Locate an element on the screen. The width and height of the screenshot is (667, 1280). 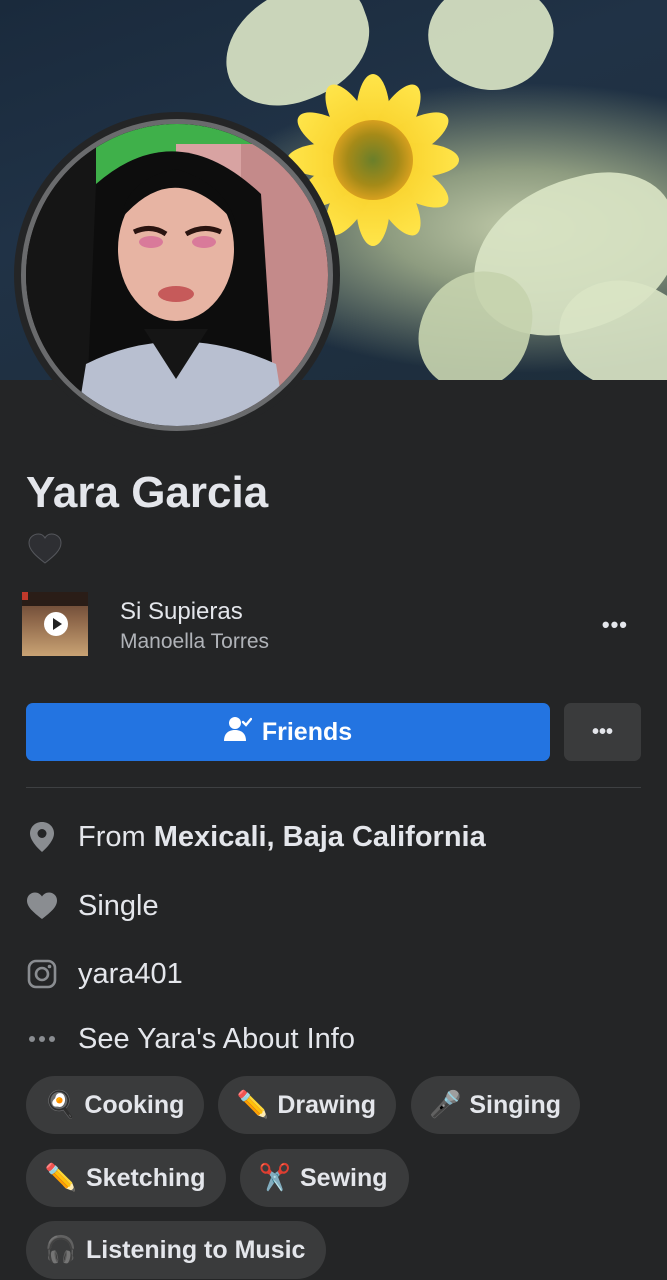
profile-picture is located at coordinates (177, 275).